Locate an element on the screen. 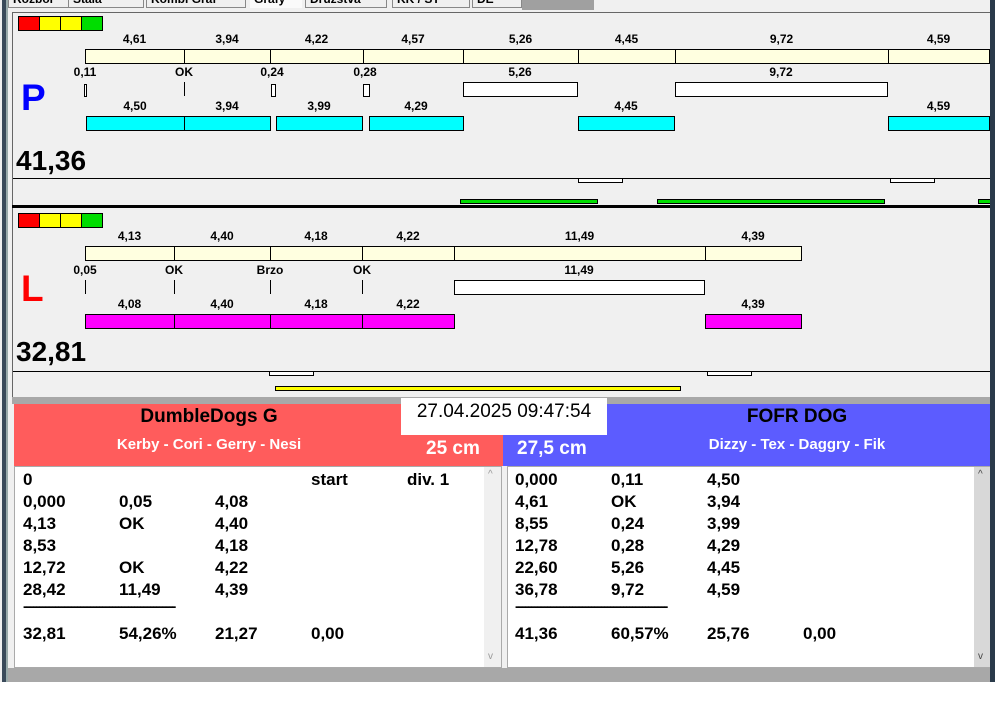  list-cell: 9,72 is located at coordinates (628, 589).